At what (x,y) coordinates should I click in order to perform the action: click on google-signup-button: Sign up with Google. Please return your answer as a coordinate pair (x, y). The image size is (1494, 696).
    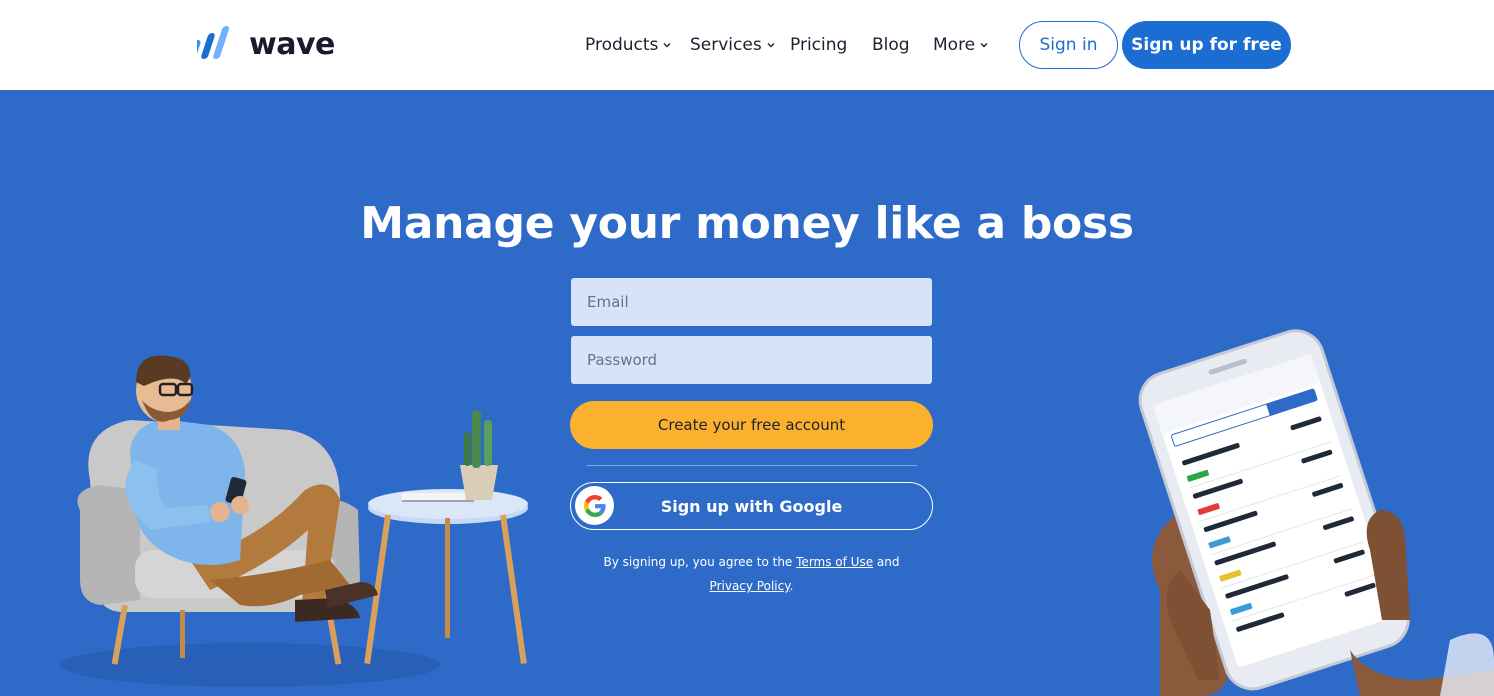
    Looking at the image, I should click on (751, 506).